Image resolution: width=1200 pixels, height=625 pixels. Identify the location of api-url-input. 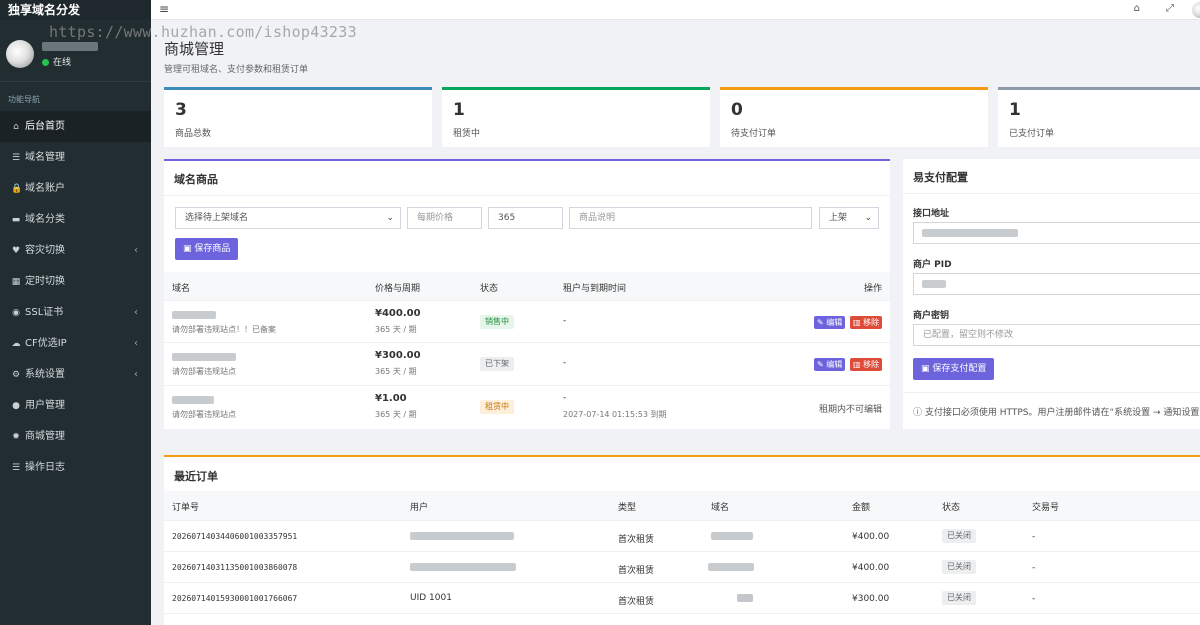
(1056, 233).